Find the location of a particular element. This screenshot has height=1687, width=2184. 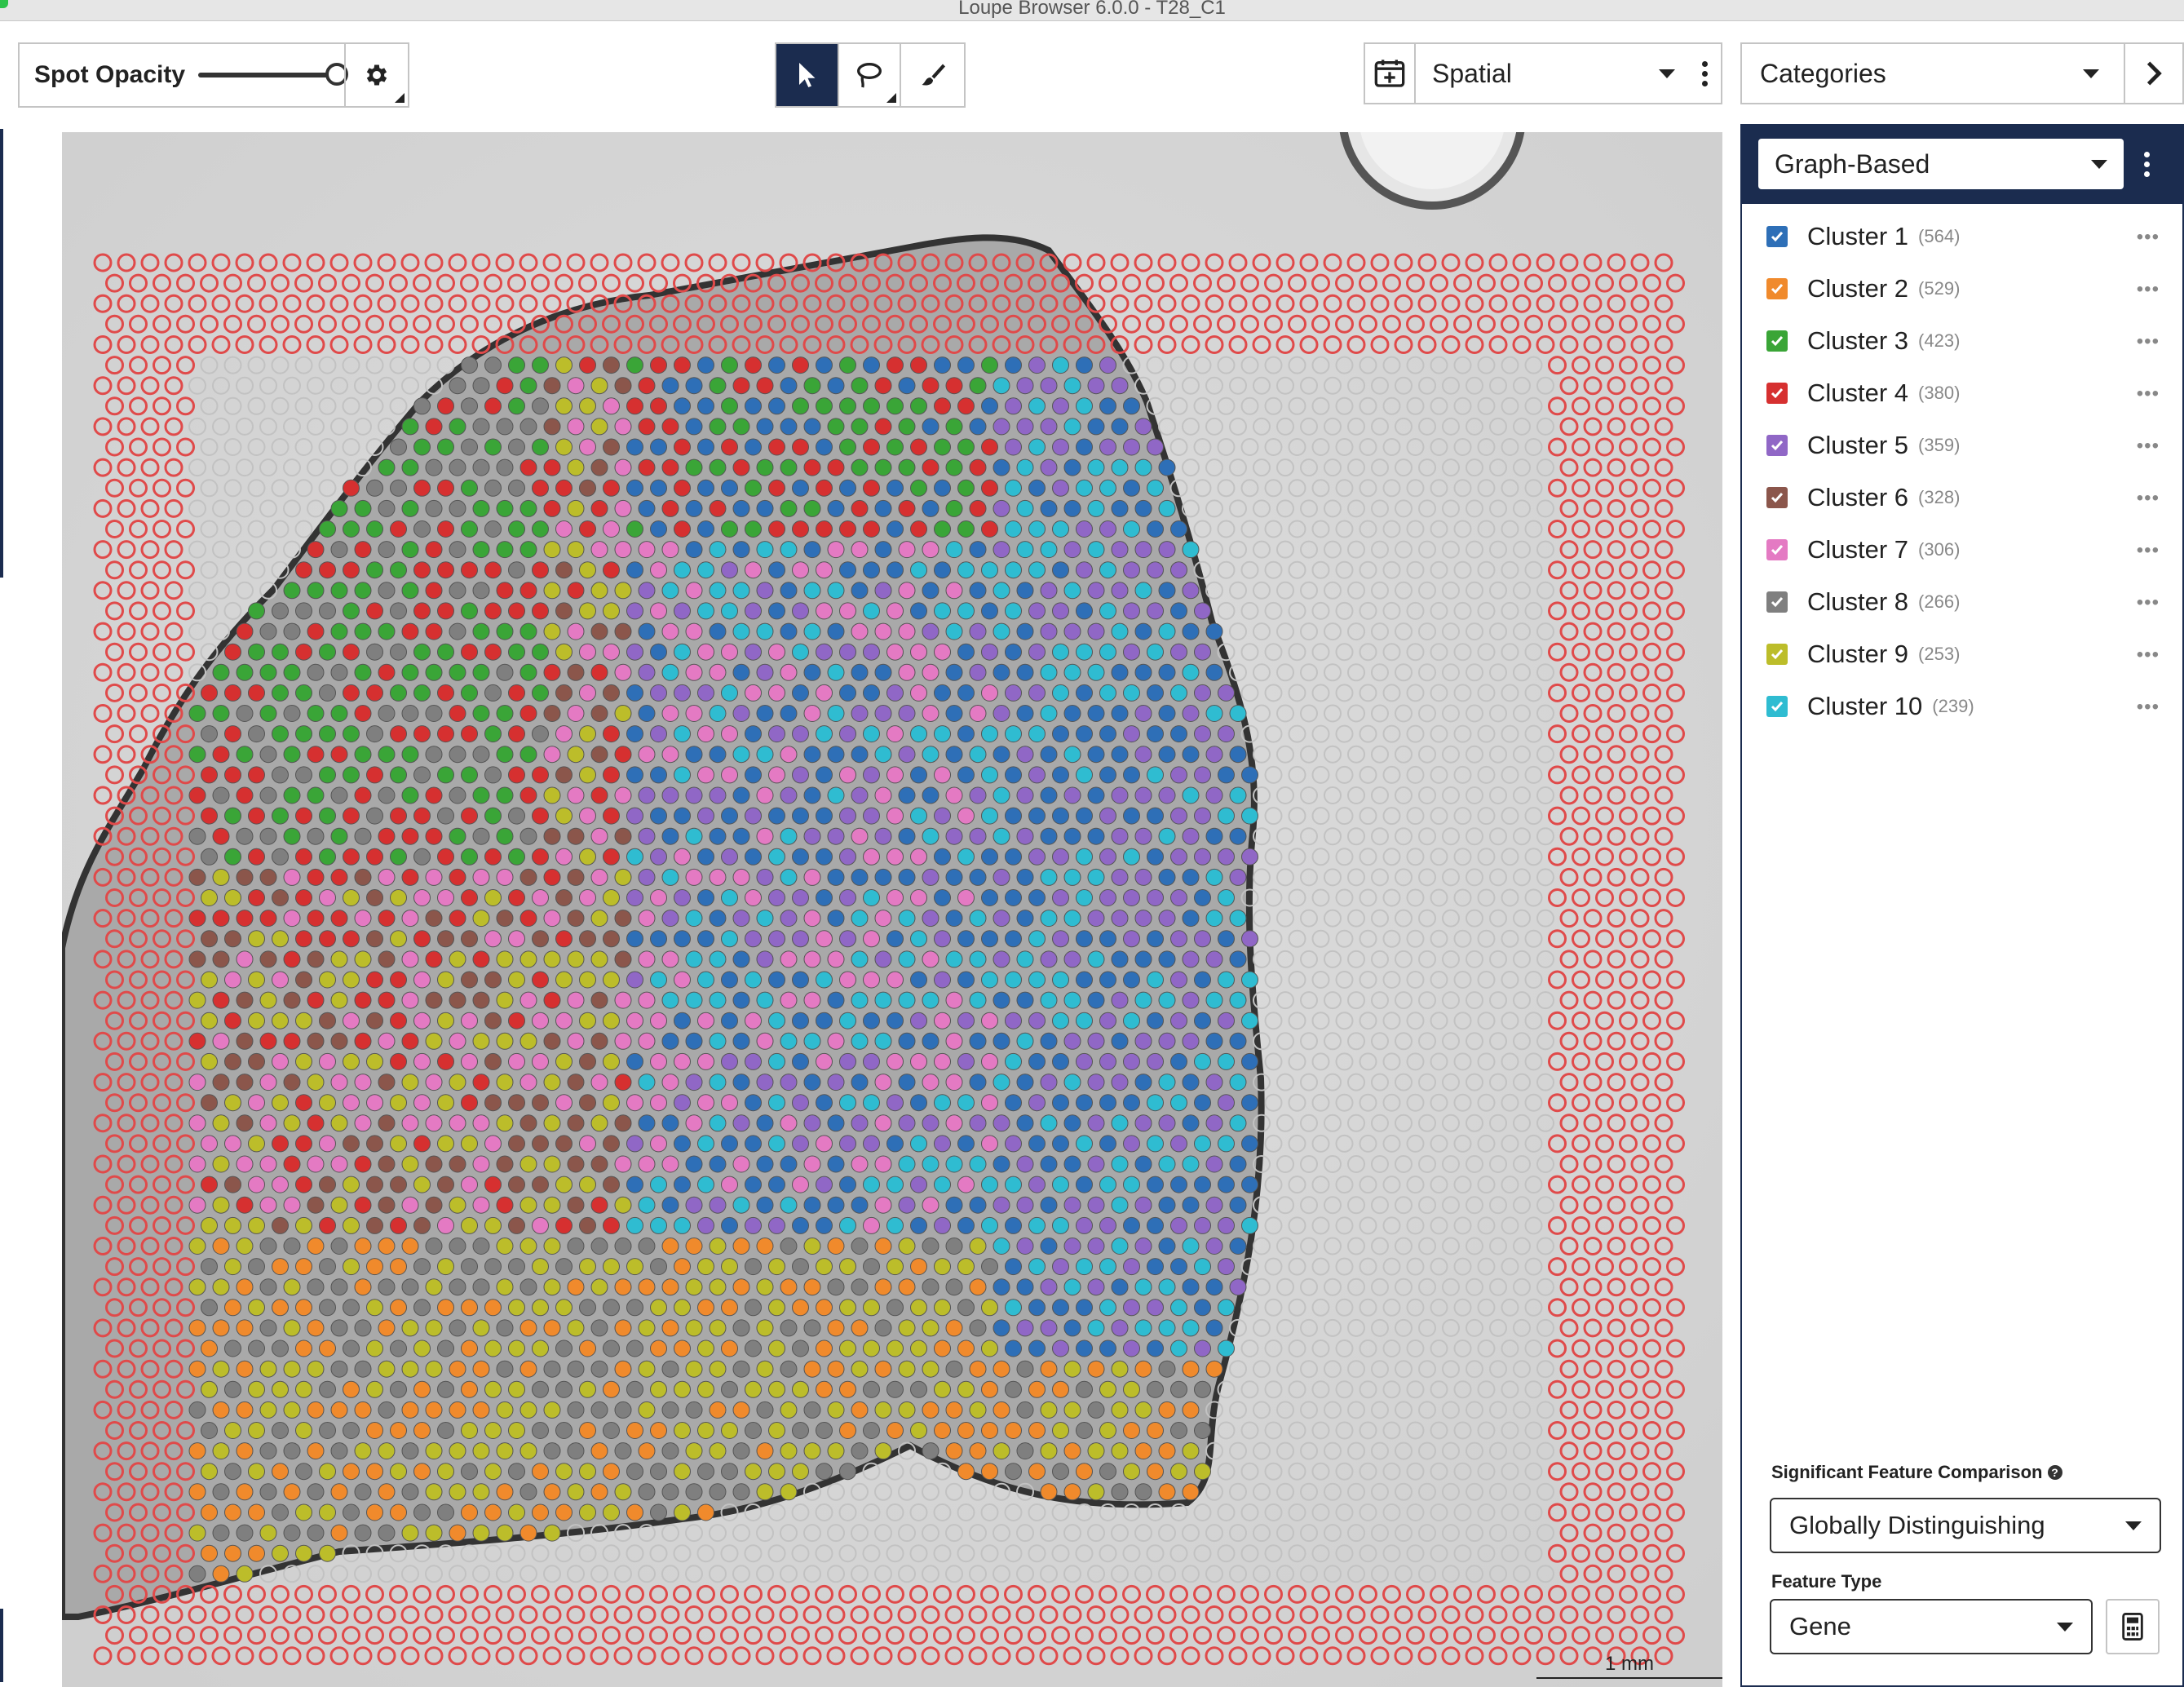

cluster-label: Cluster 8 is located at coordinates (1858, 602).